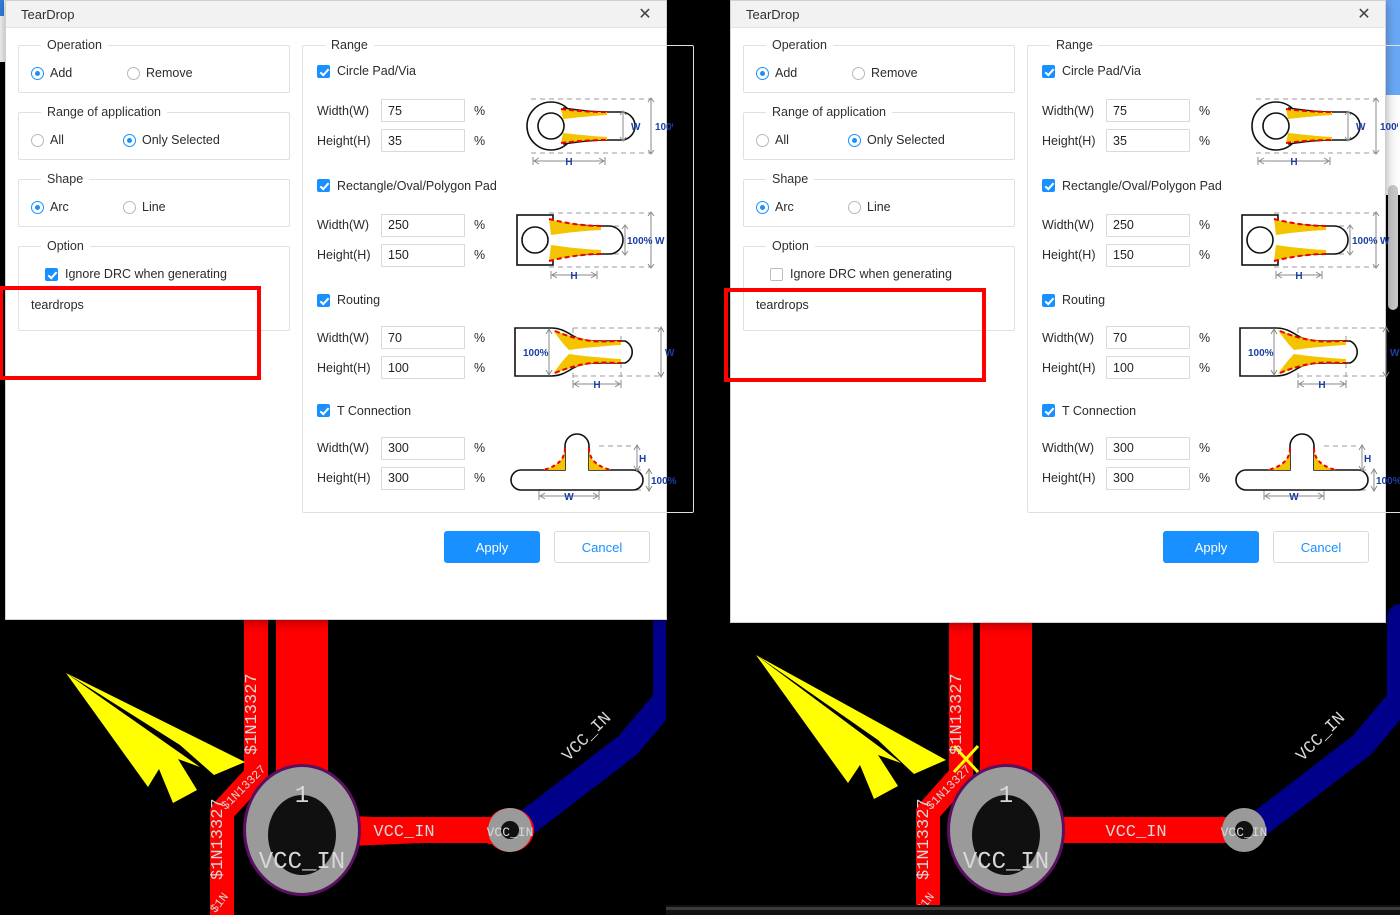 This screenshot has height=915, width=1400. What do you see at coordinates (417, 185) in the screenshot?
I see `section-label: Rectangle/Oval/Polygon Pad` at bounding box center [417, 185].